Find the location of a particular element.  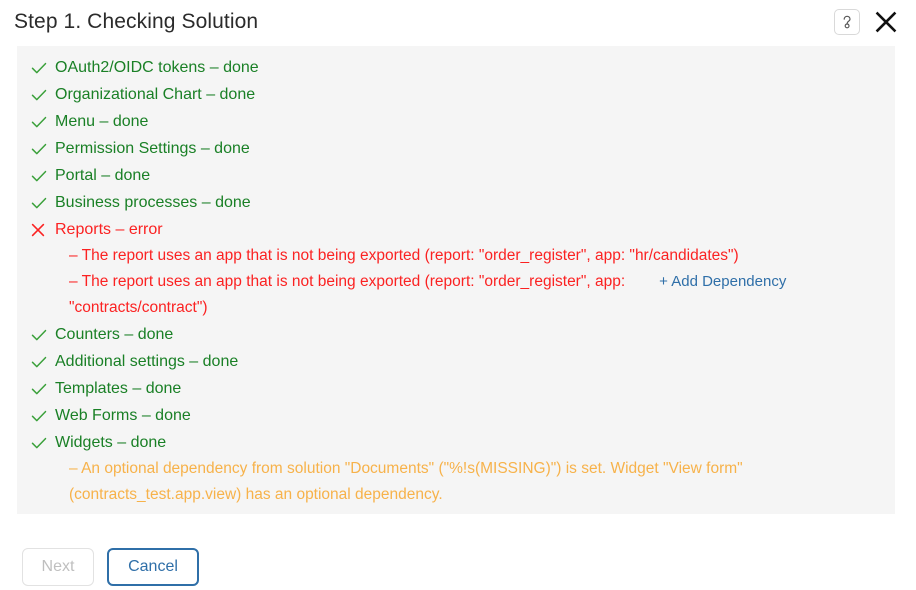

result-row-label: Organizational Chart – done is located at coordinates (155, 94).